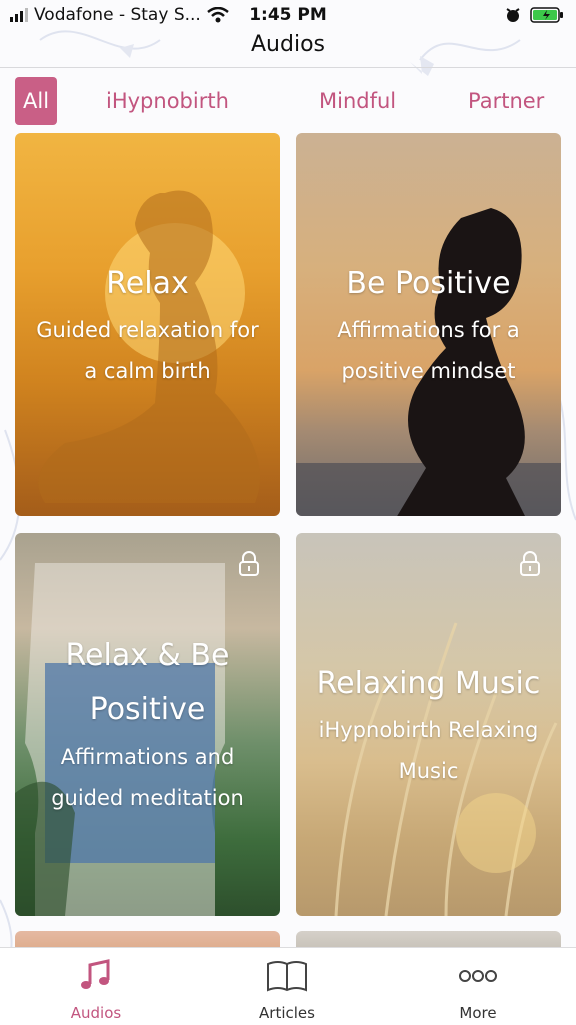  I want to click on battery-icon, so click(546, 15).